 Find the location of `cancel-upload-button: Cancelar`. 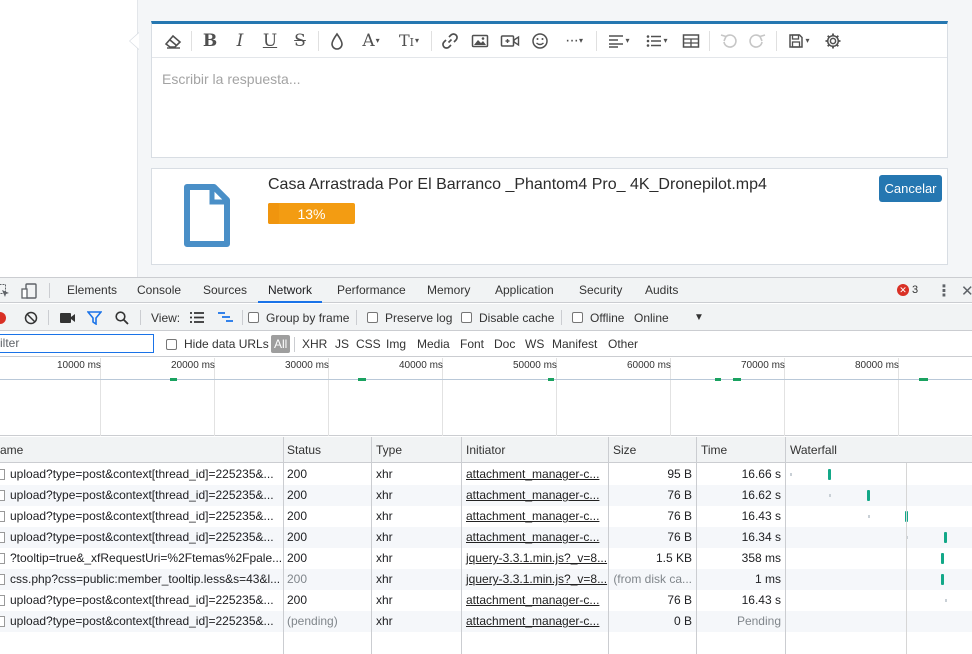

cancel-upload-button: Cancelar is located at coordinates (910, 188).